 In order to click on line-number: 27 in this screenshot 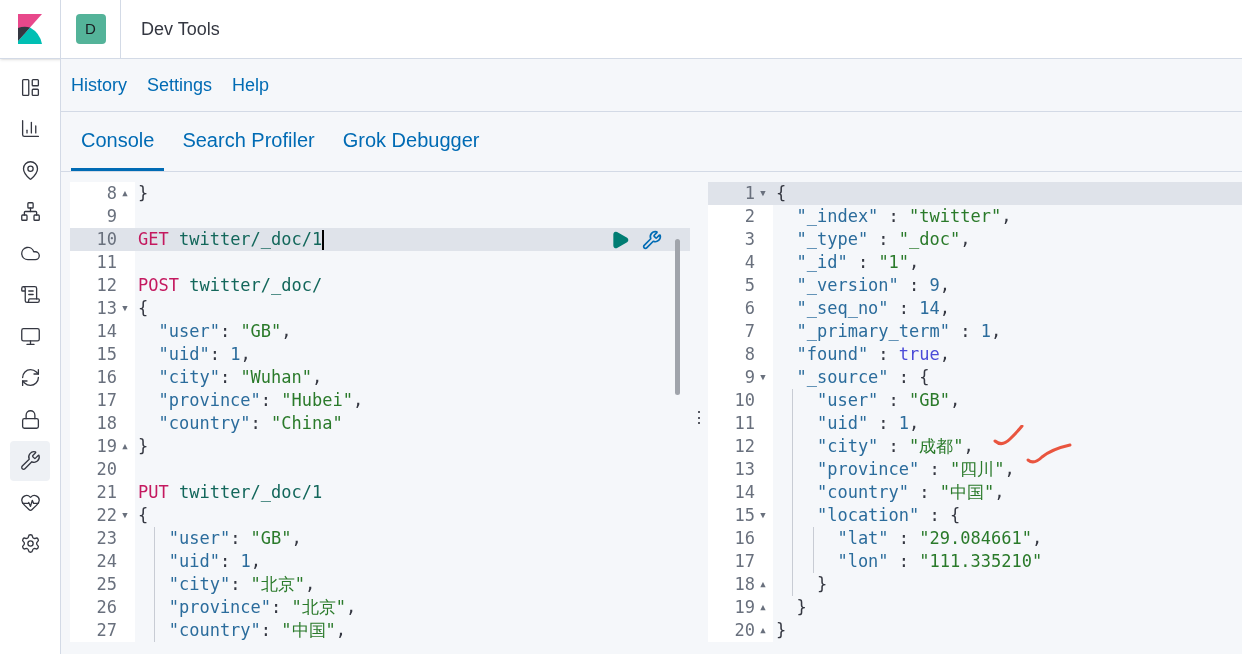, I will do `click(106, 630)`.